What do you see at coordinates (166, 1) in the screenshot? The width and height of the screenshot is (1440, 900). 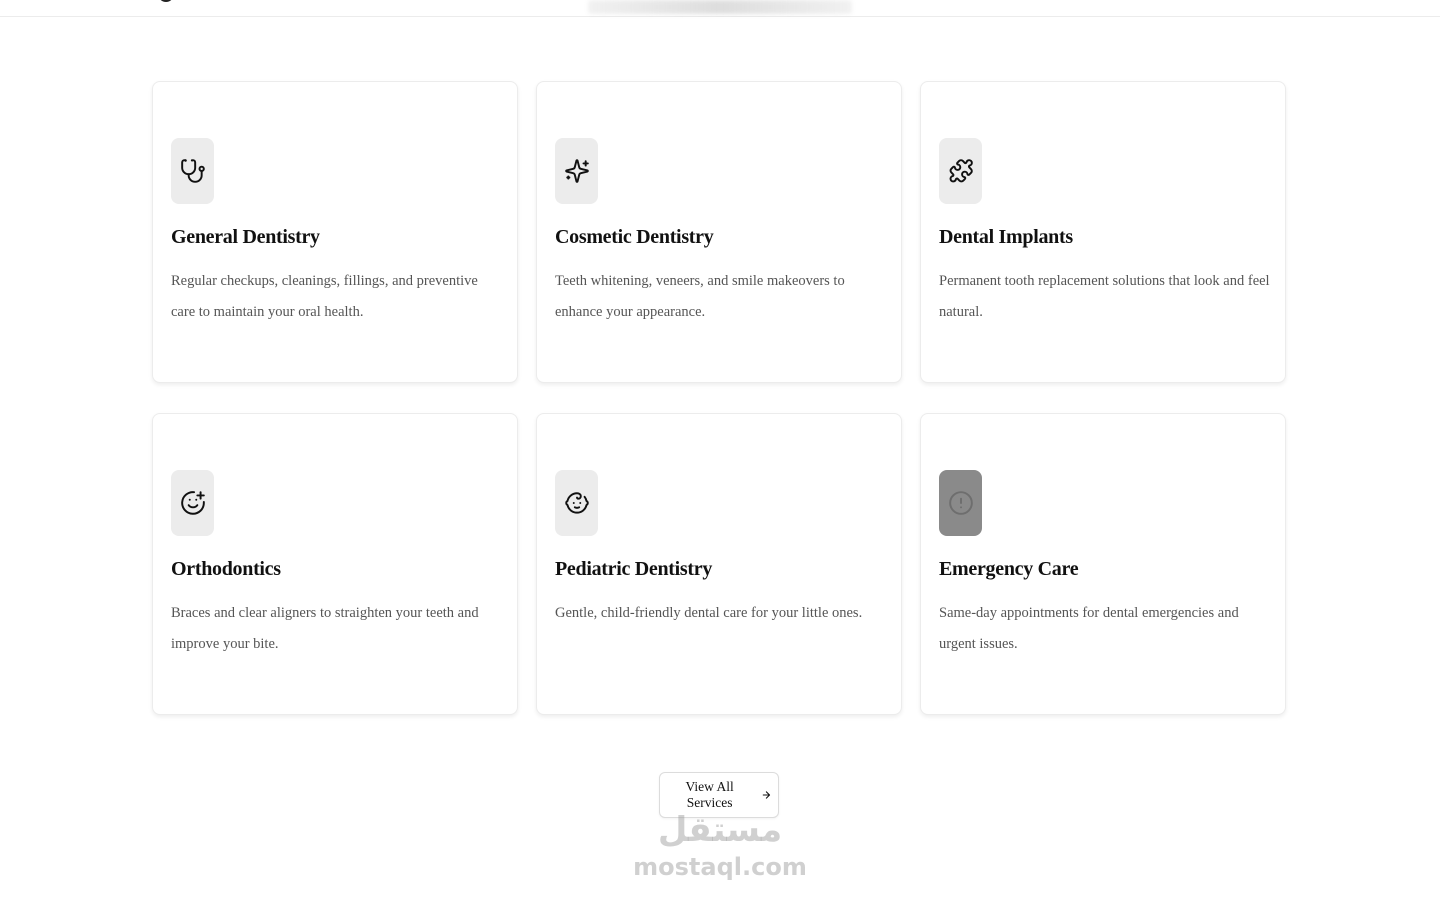 I see `logo-mark` at bounding box center [166, 1].